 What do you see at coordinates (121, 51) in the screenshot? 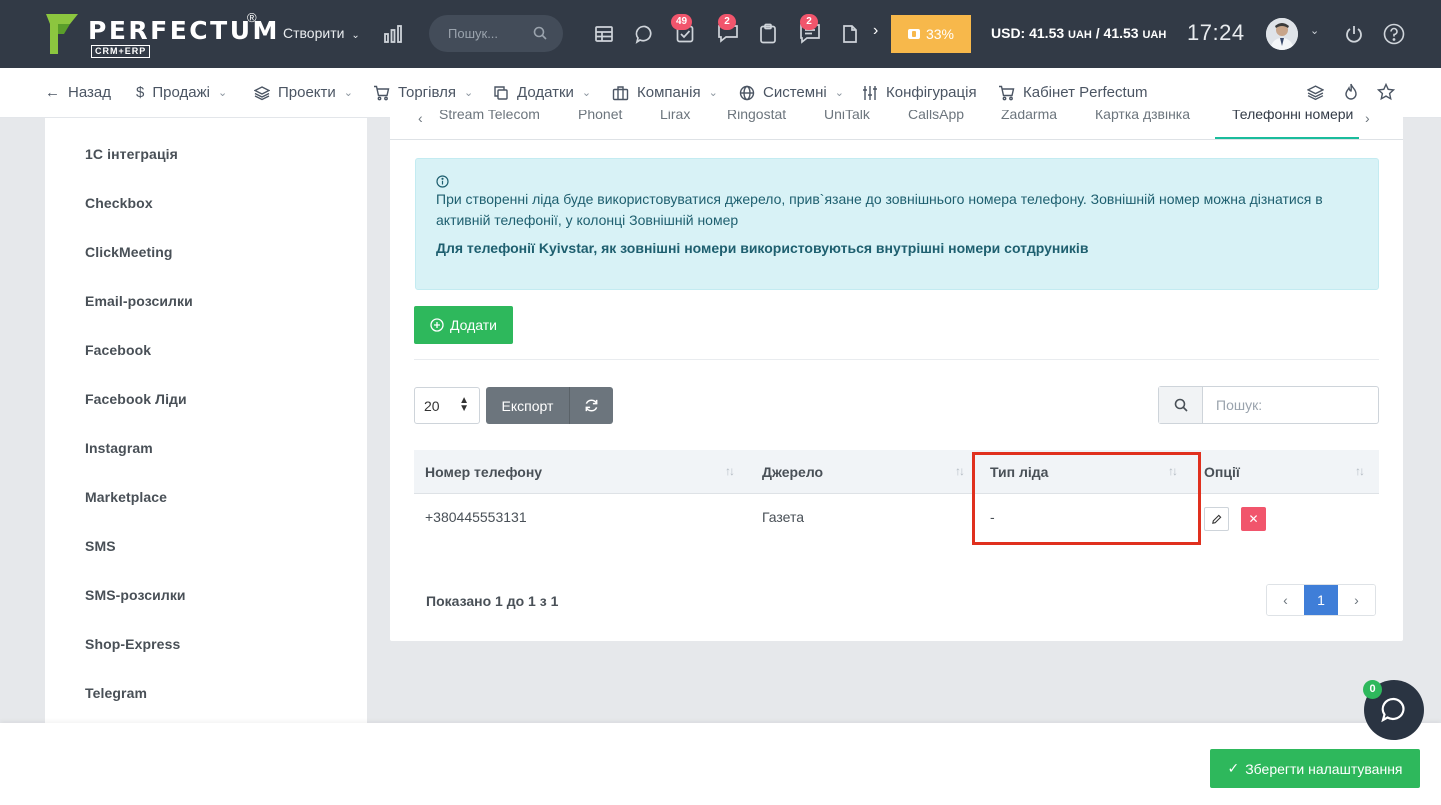
I see `logo-subtitle: CRM+ERP` at bounding box center [121, 51].